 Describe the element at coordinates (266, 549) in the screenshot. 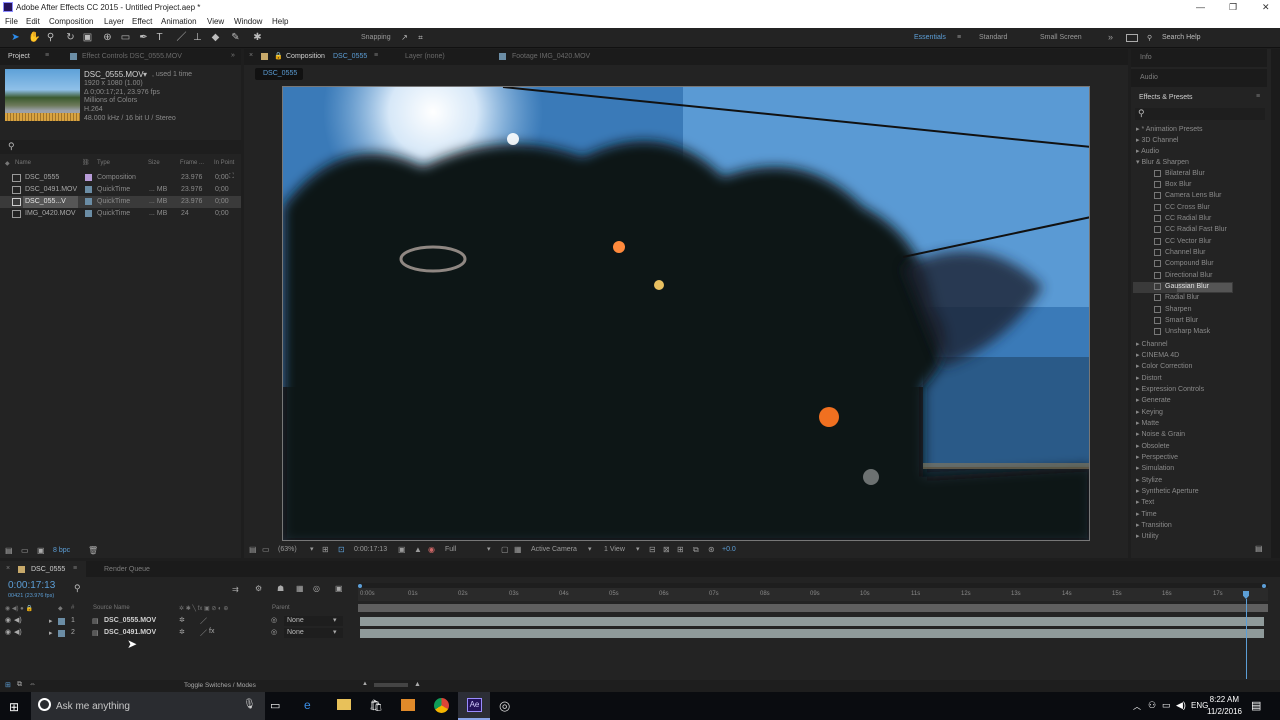

I see `display-icon: ▭` at that location.